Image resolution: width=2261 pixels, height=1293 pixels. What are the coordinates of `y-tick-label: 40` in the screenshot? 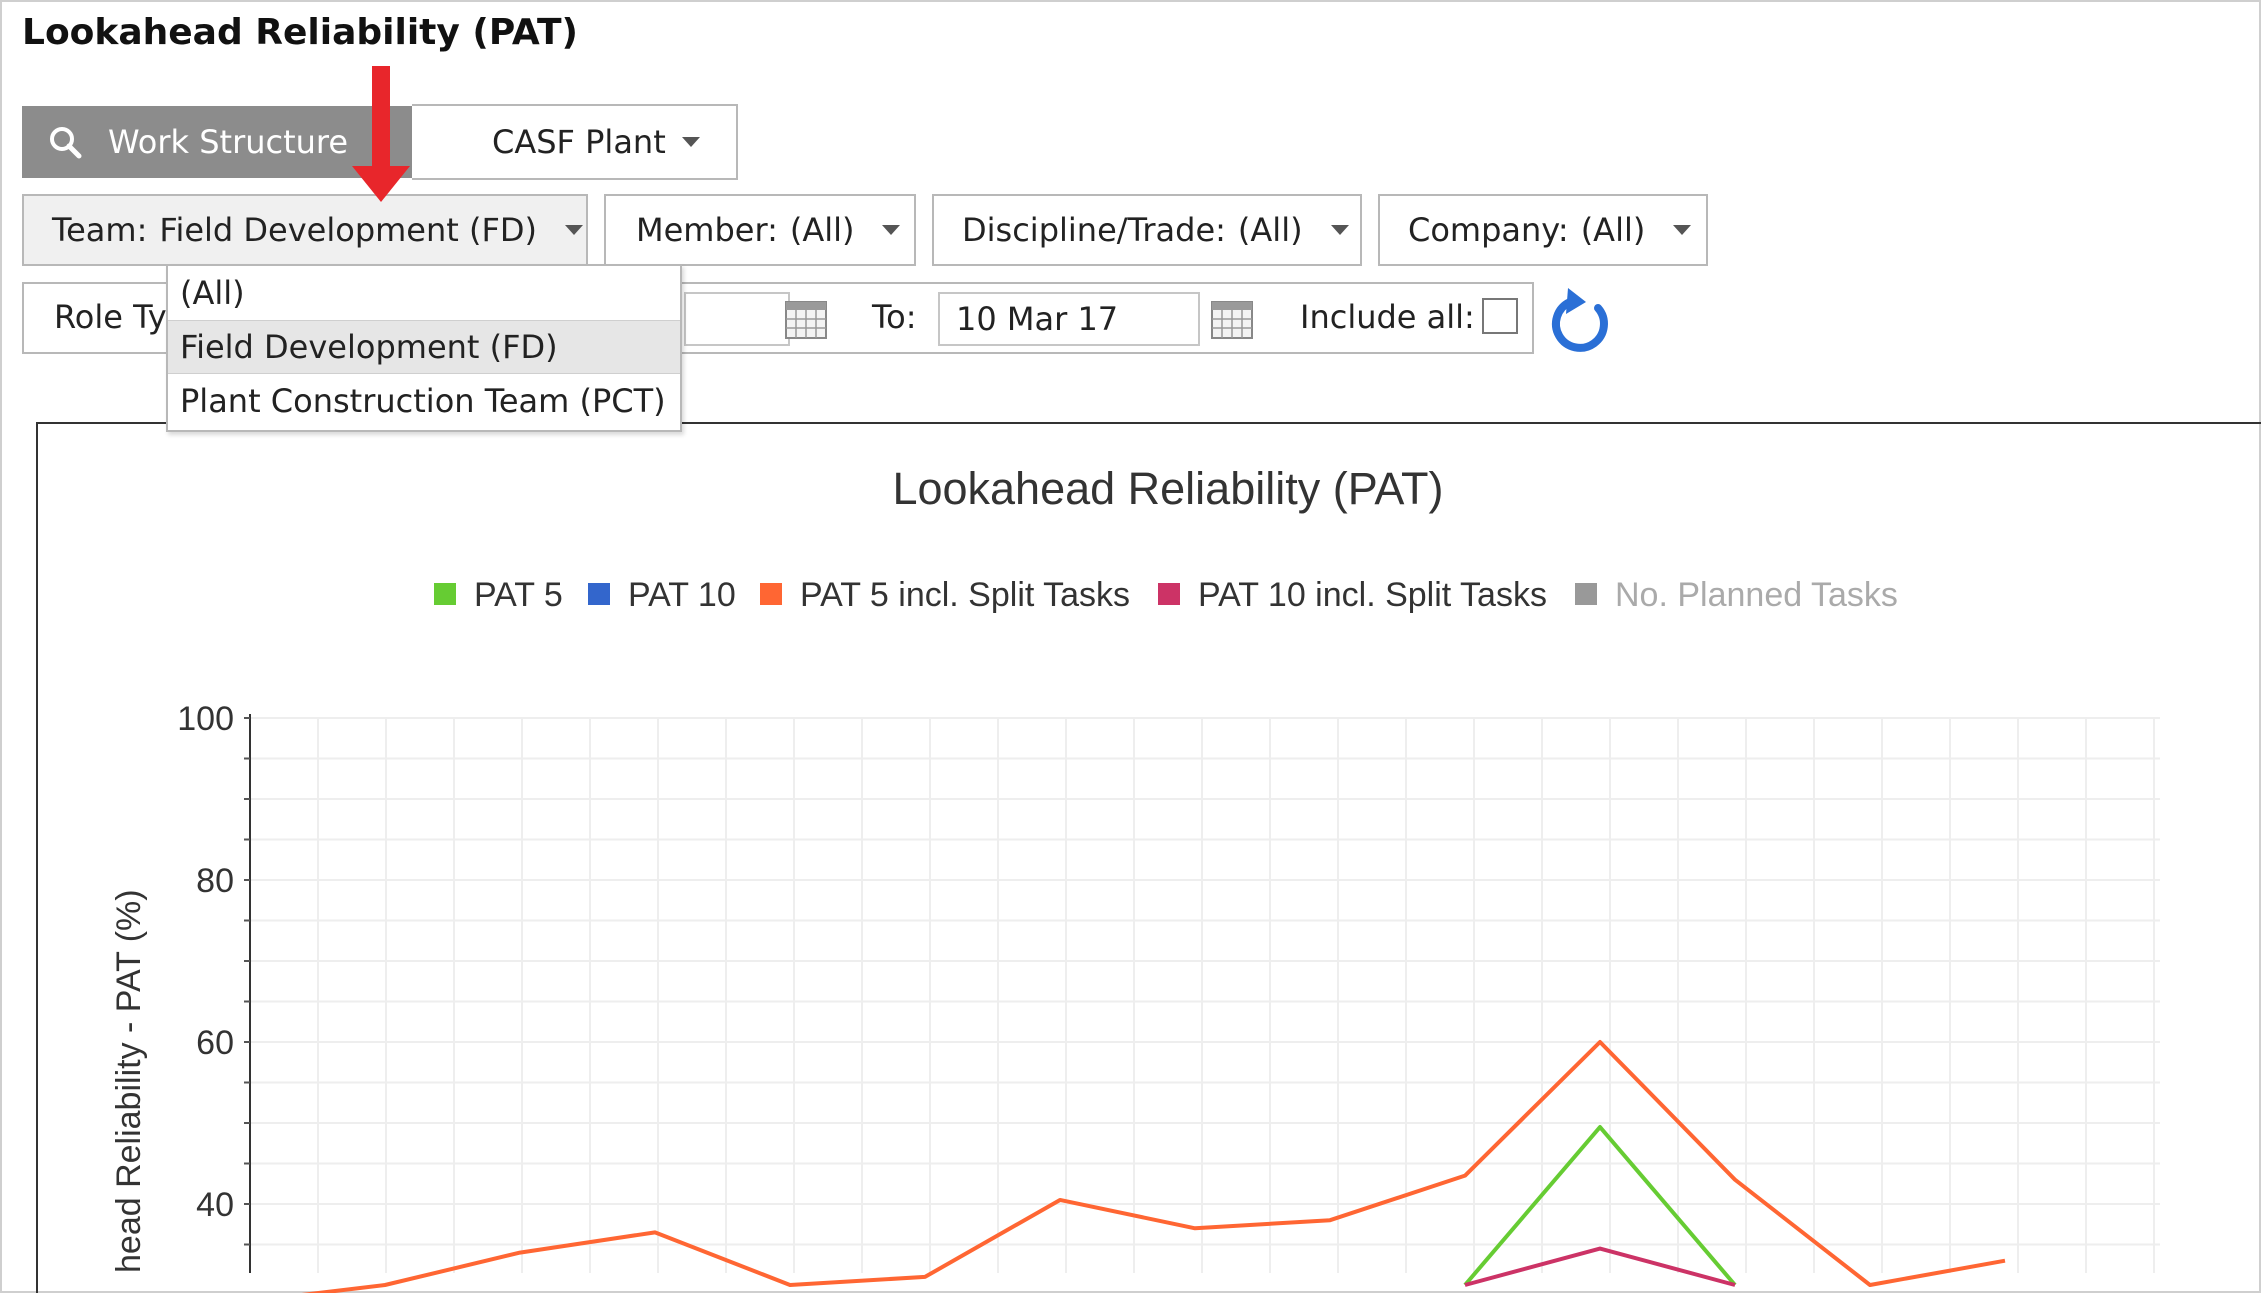 It's located at (215, 1205).